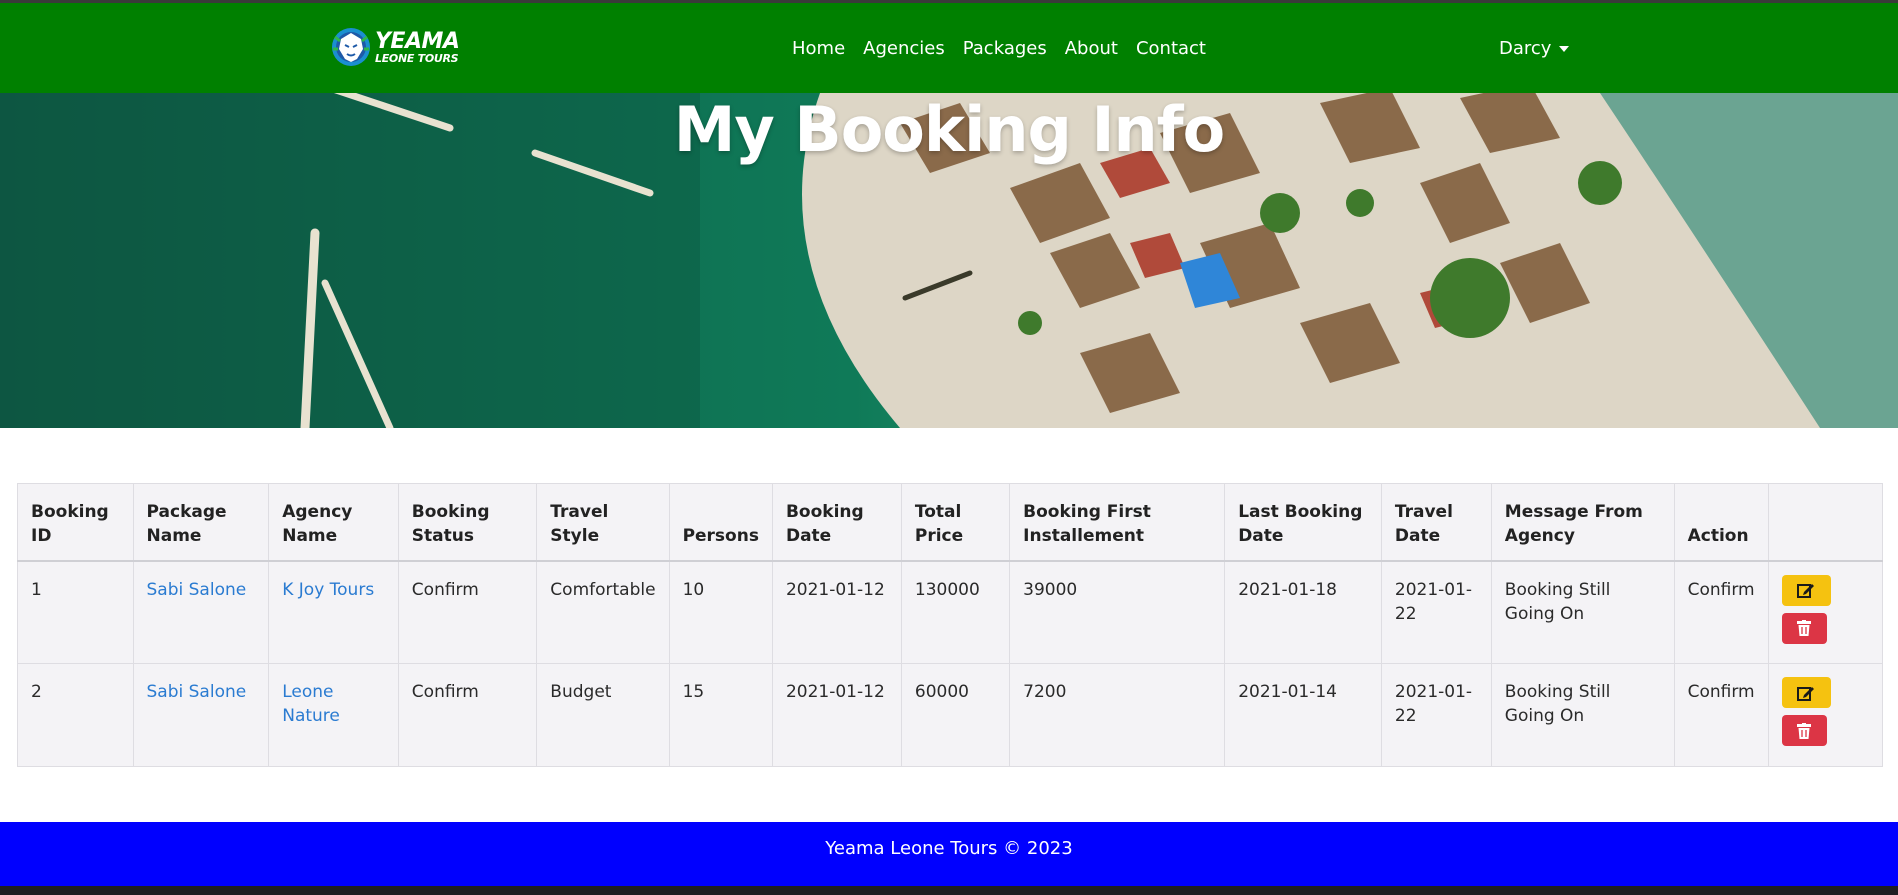  What do you see at coordinates (1005, 48) in the screenshot?
I see `nav-link-packages: Packages` at bounding box center [1005, 48].